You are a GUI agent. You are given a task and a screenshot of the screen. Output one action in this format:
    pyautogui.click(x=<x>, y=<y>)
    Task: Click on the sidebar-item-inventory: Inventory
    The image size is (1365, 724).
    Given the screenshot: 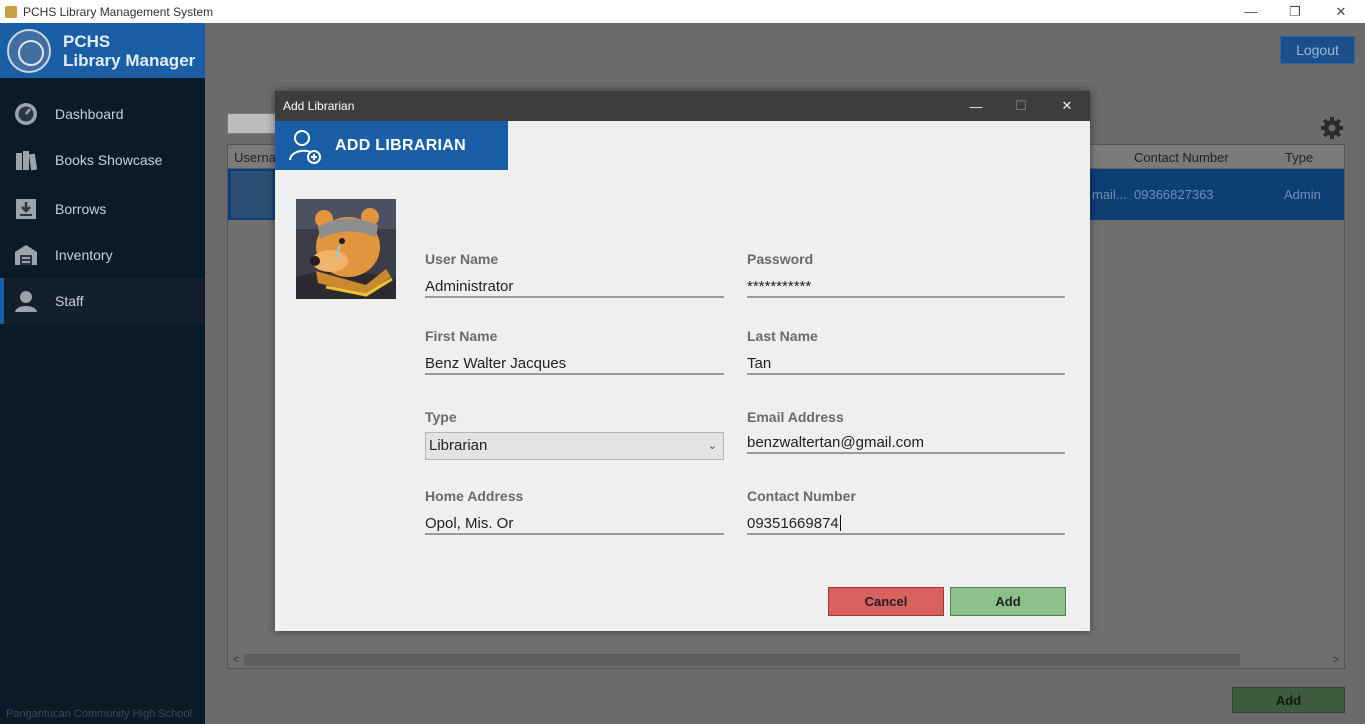 What is the action you would take?
    pyautogui.click(x=102, y=255)
    